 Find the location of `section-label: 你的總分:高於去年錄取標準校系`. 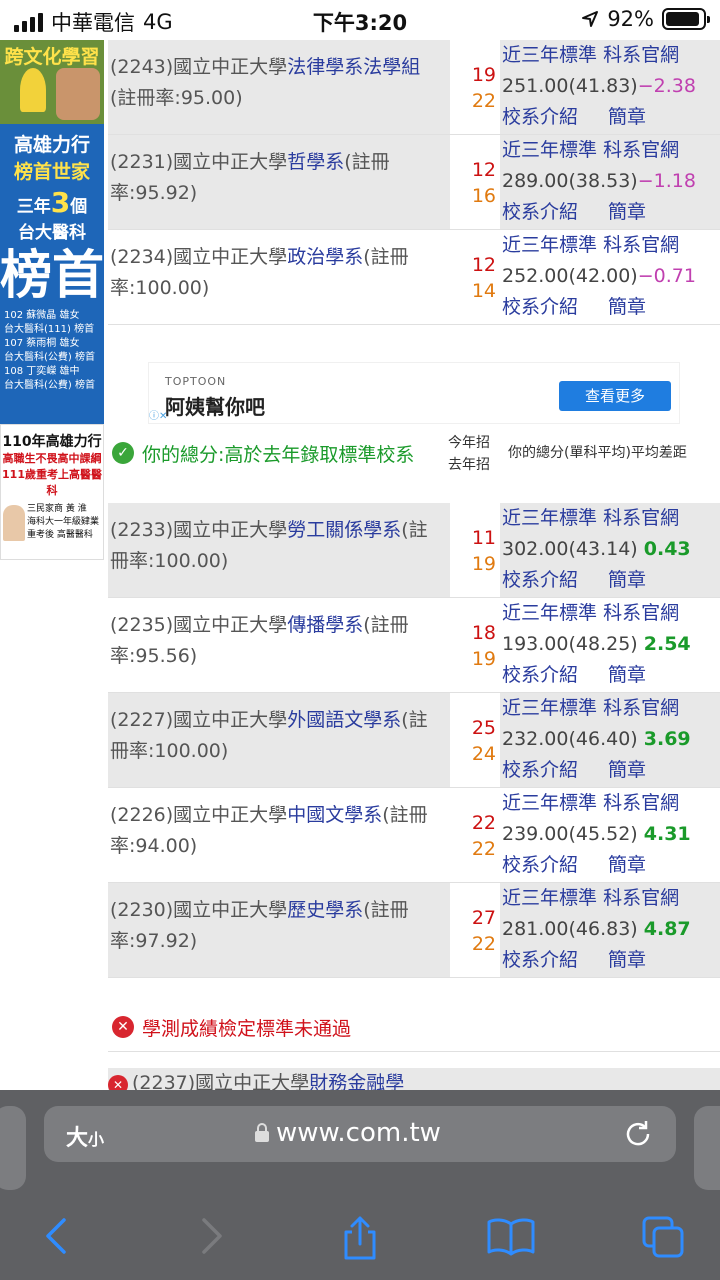

section-label: 你的總分:高於去年錄取標準校系 is located at coordinates (278, 455).